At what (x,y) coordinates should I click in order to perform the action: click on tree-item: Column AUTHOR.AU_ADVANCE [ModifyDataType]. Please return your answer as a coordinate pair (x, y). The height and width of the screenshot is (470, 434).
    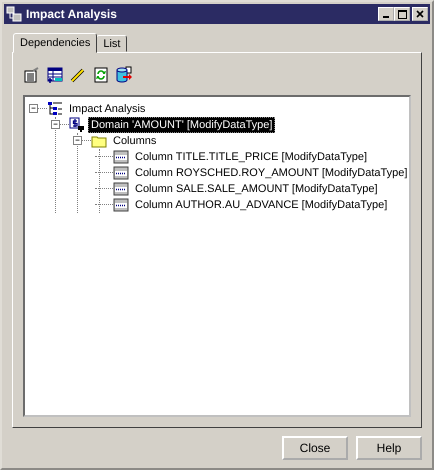
    Looking at the image, I should click on (261, 205).